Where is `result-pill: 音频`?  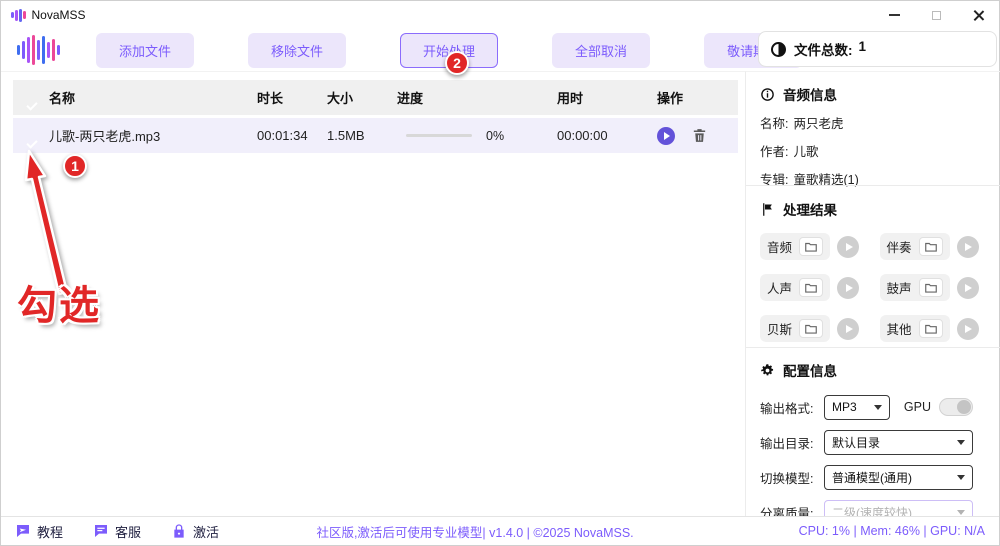
result-pill: 音频 is located at coordinates (795, 246).